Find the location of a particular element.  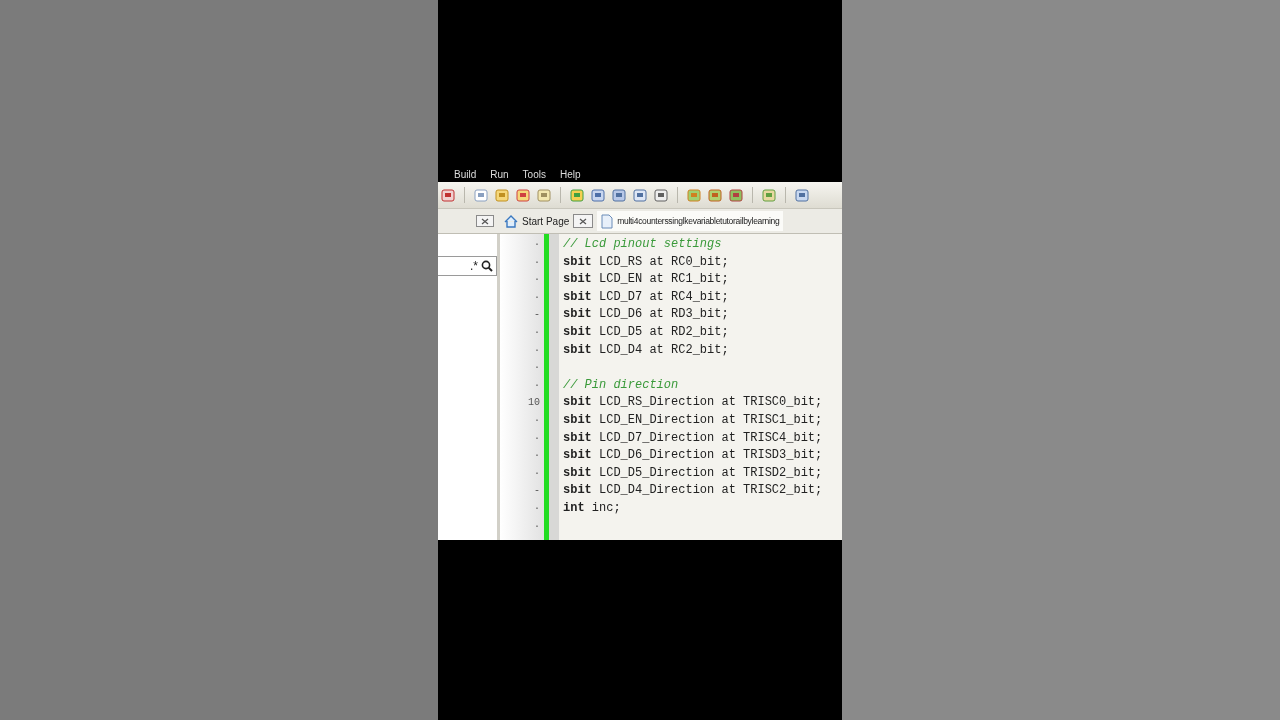

code-comment: // Lcd pinout settings is located at coordinates (642, 244).